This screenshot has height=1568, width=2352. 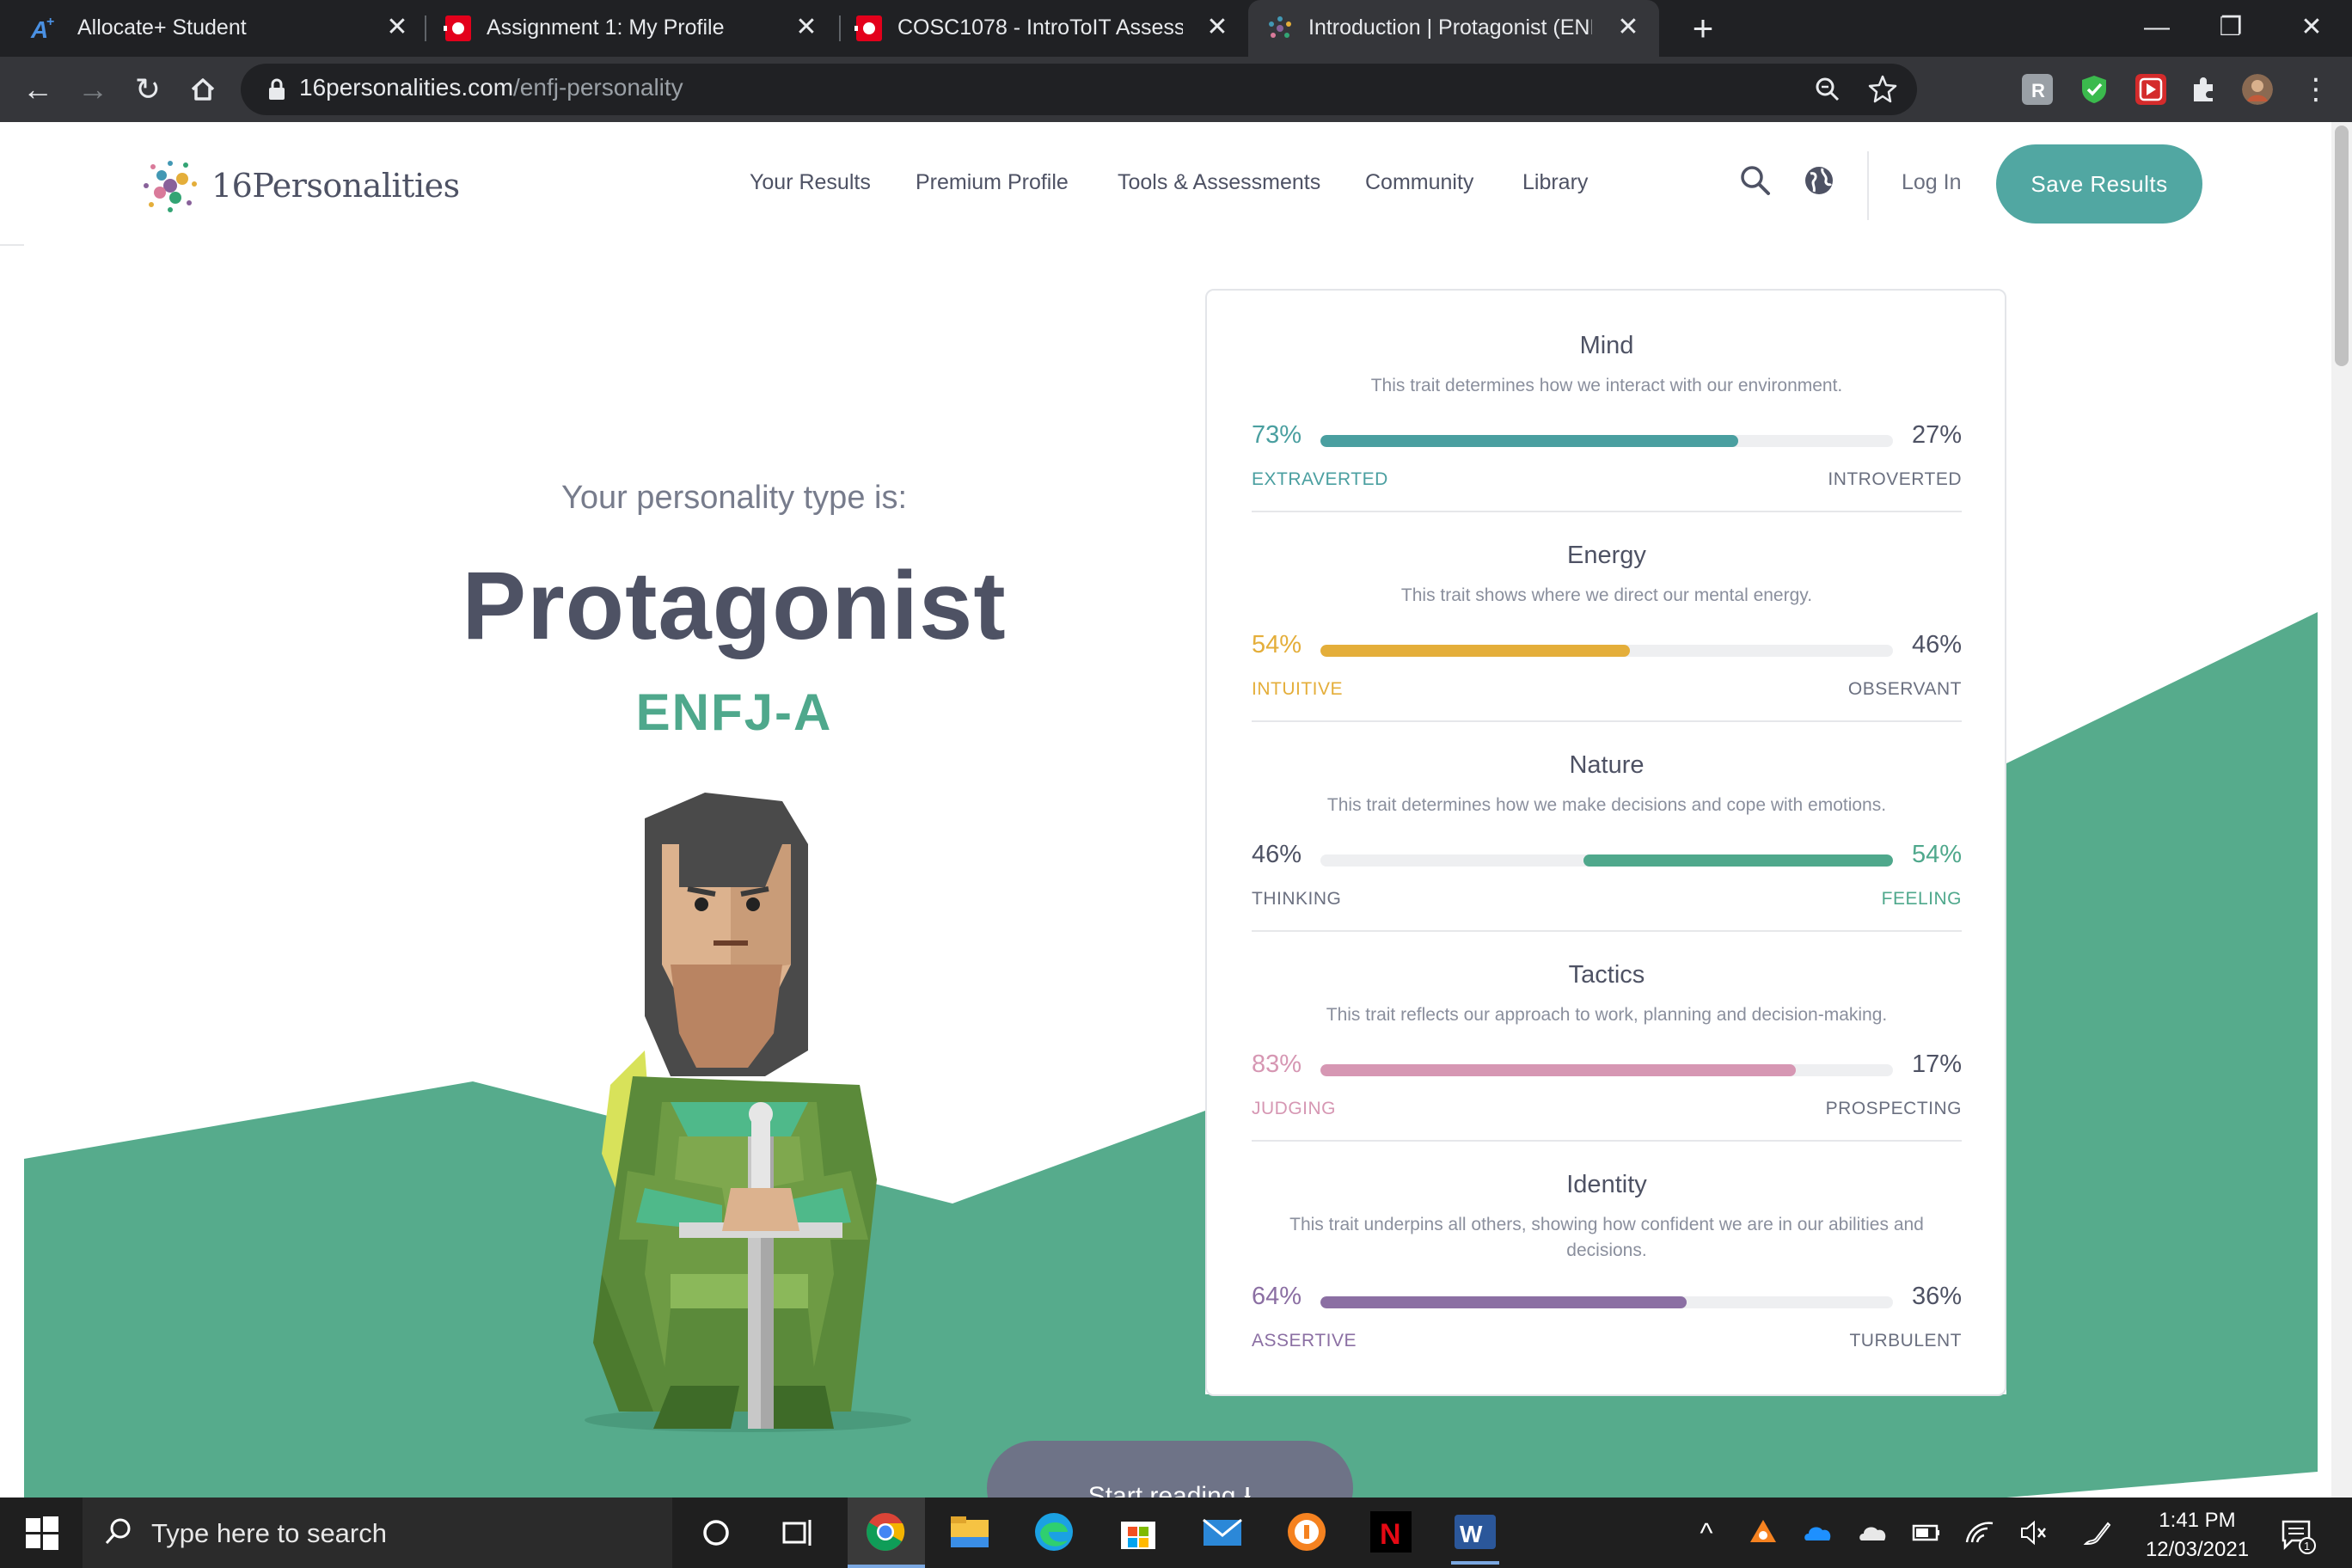 What do you see at coordinates (2157, 27) in the screenshot?
I see `minimize-icon: —` at bounding box center [2157, 27].